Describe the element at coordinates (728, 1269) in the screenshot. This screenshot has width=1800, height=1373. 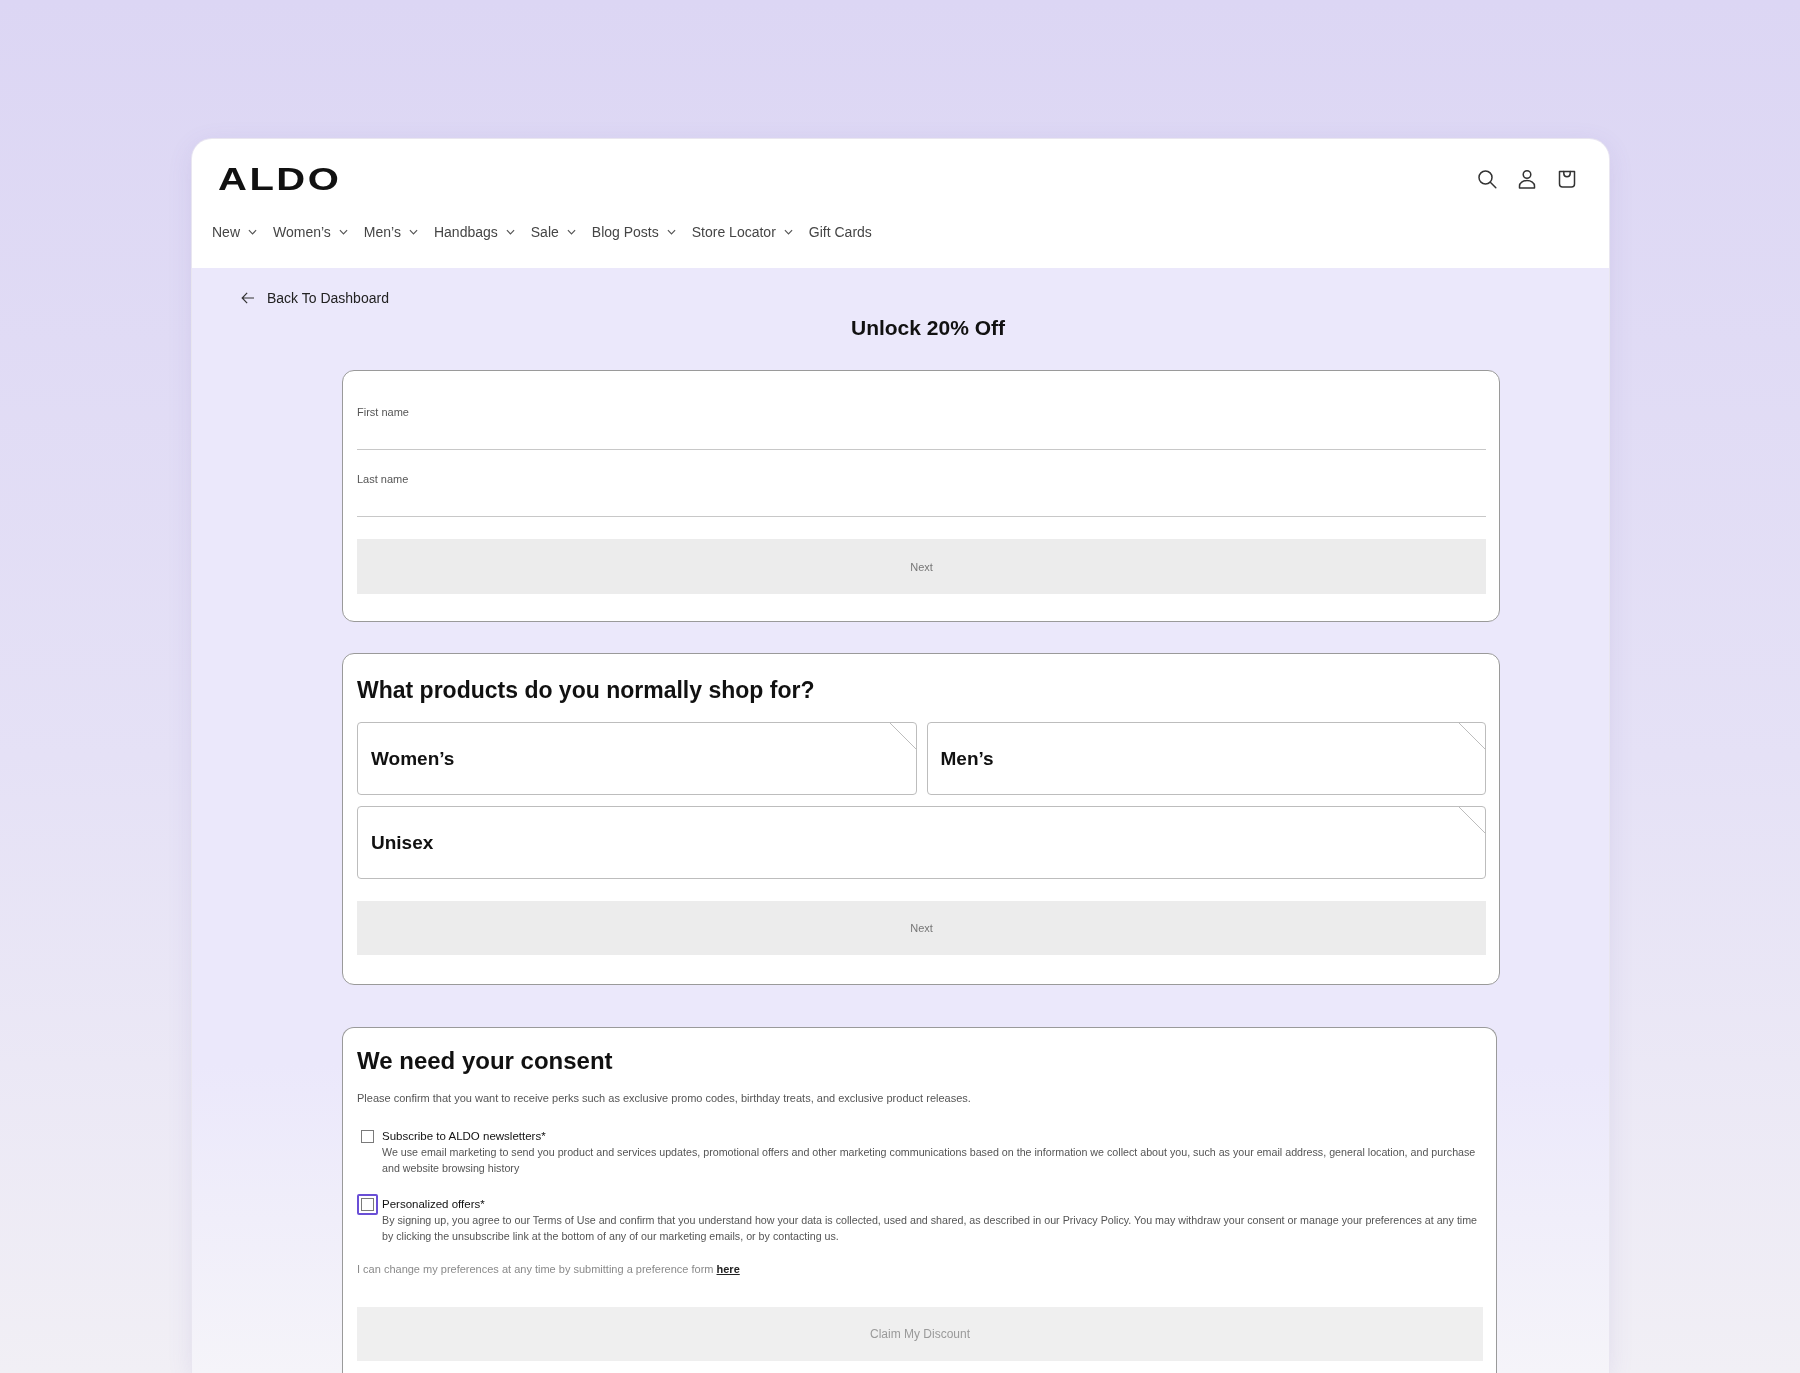
I see `preference-link: here` at that location.